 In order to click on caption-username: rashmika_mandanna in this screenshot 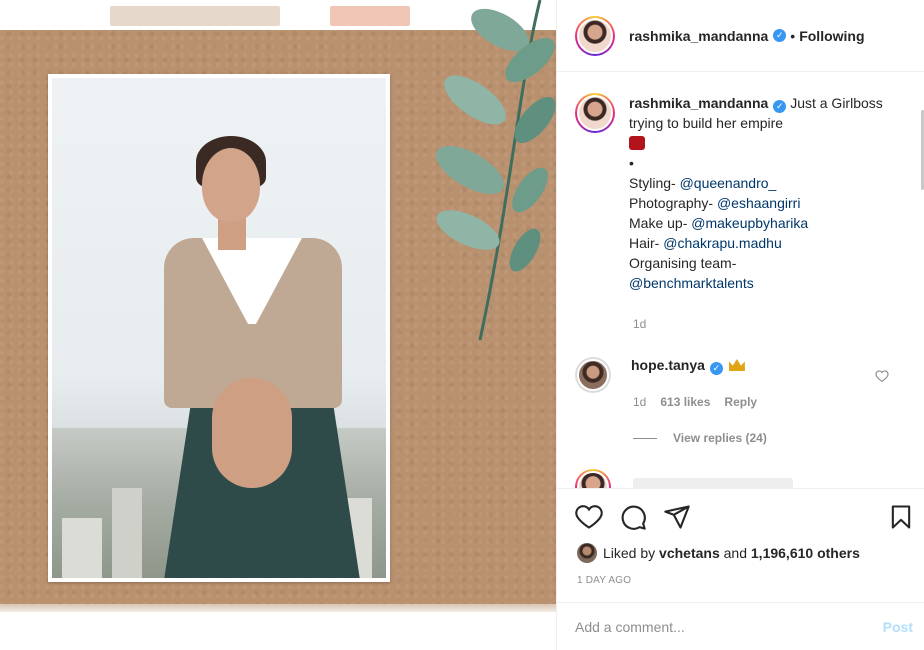, I will do `click(698, 103)`.